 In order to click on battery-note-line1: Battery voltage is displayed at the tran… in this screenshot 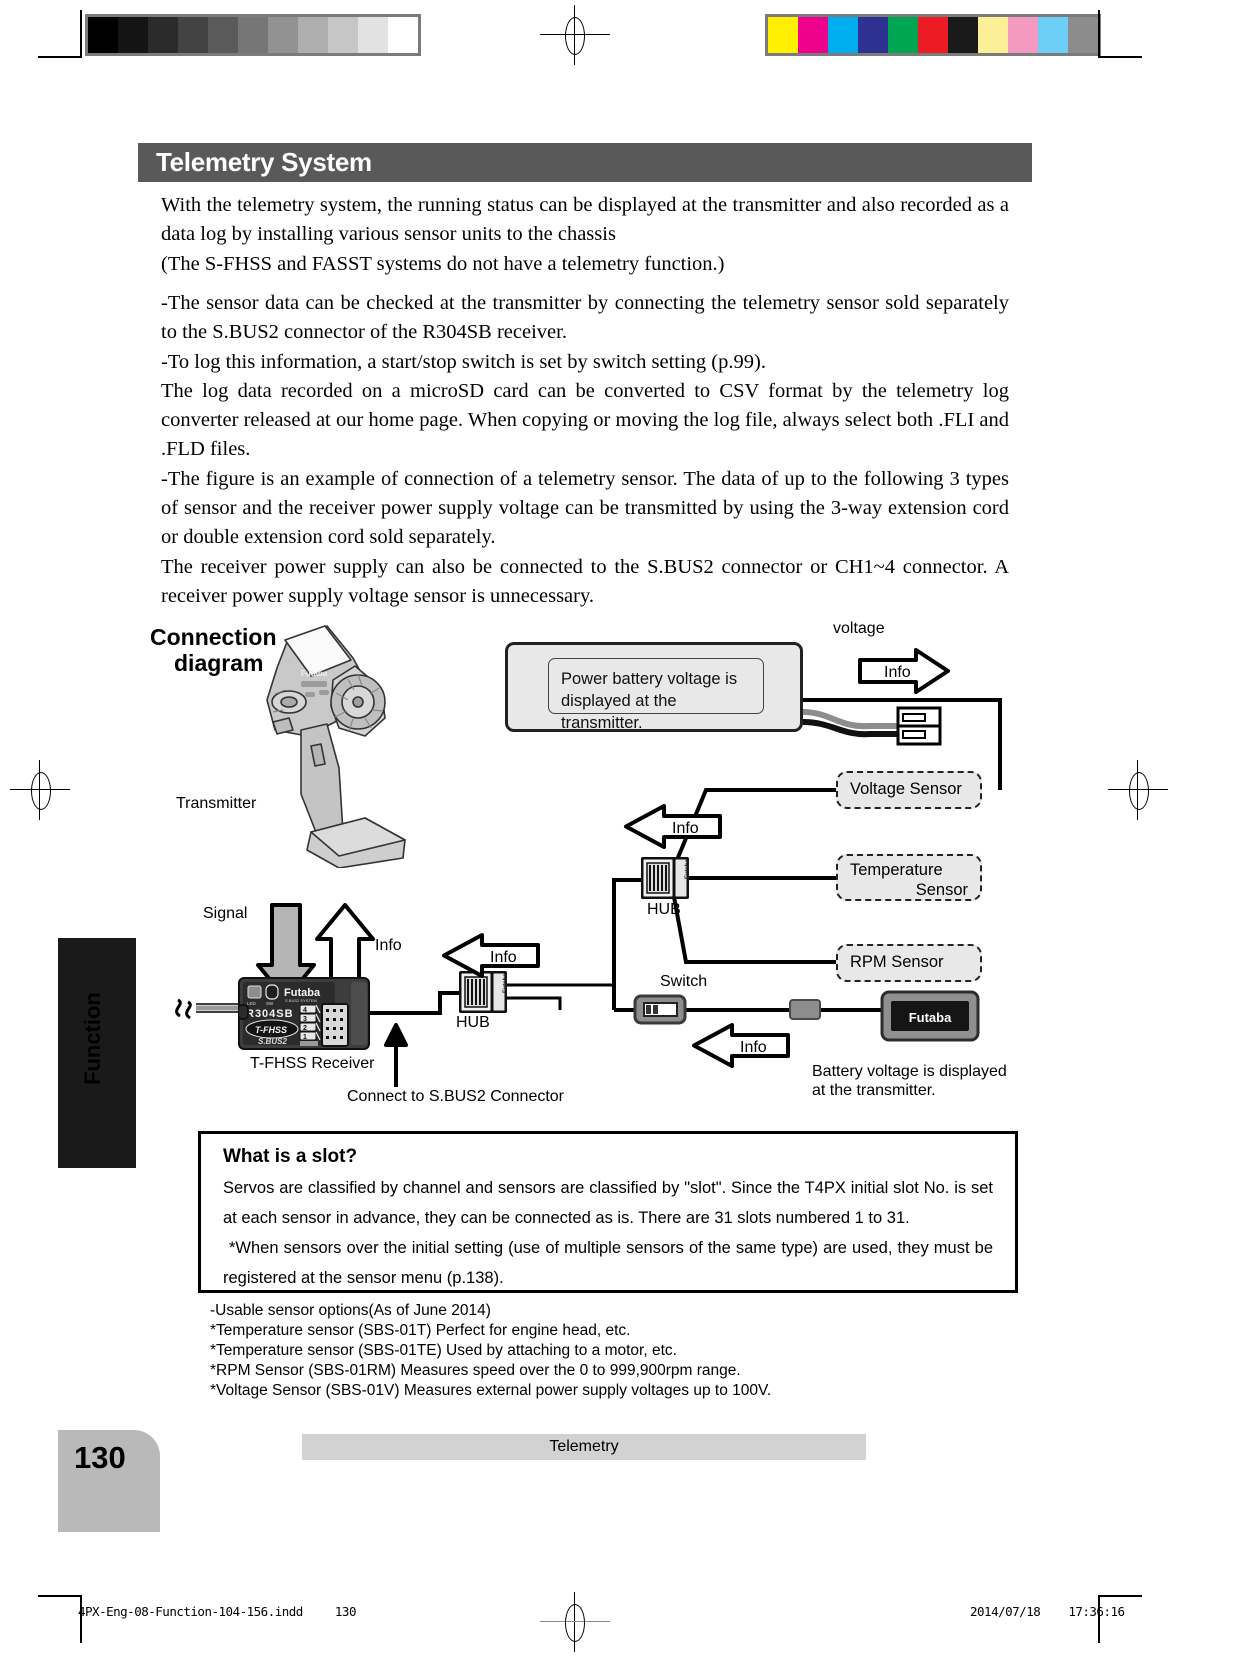, I will do `click(912, 1081)`.